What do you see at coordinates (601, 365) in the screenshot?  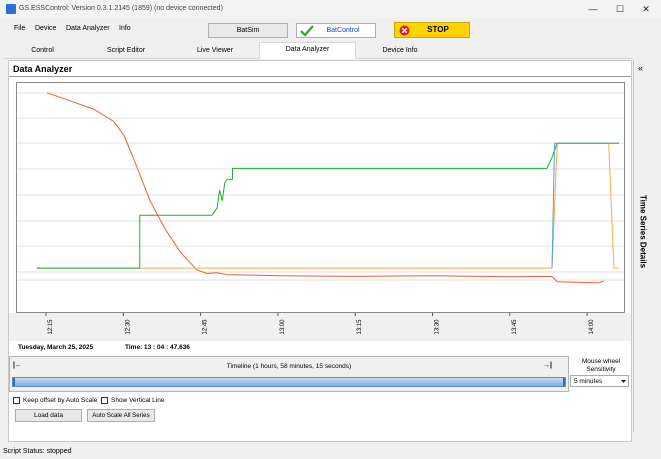 I see `sensitivity-label: Mouse wheel Sensitivity` at bounding box center [601, 365].